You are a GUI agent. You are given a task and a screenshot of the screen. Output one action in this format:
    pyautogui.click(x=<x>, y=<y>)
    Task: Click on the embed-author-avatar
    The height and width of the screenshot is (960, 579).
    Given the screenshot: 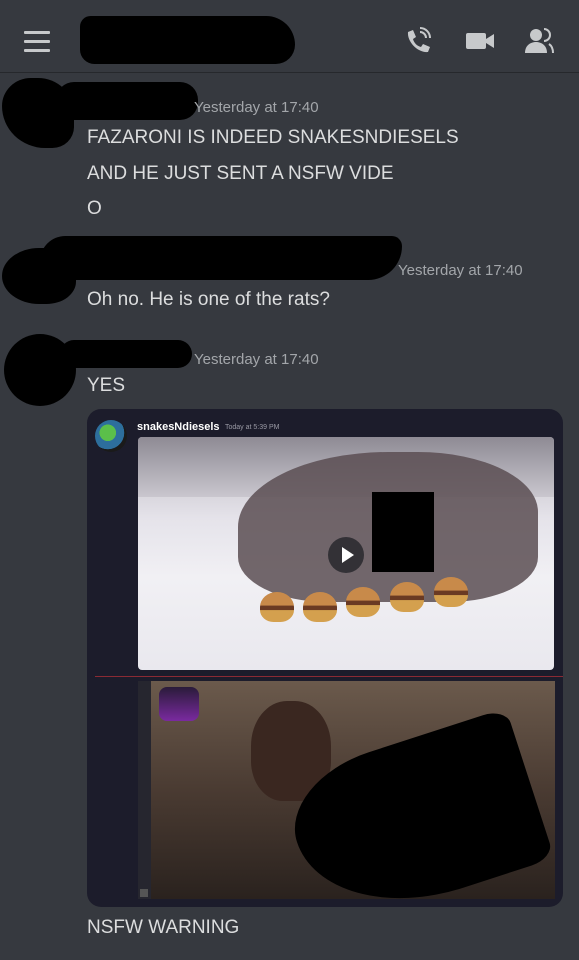 What is the action you would take?
    pyautogui.click(x=111, y=436)
    